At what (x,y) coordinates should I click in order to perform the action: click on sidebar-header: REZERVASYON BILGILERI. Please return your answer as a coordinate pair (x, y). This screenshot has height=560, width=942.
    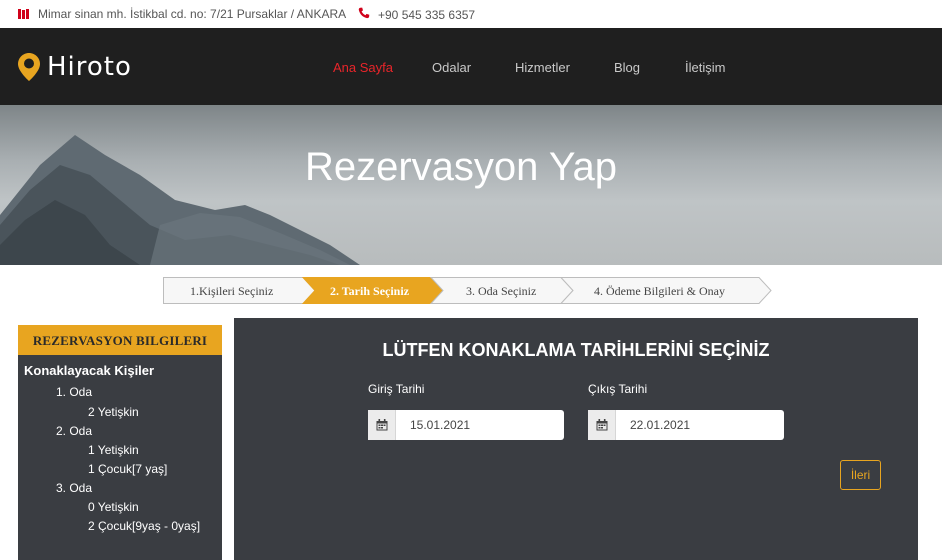
    Looking at the image, I should click on (120, 340).